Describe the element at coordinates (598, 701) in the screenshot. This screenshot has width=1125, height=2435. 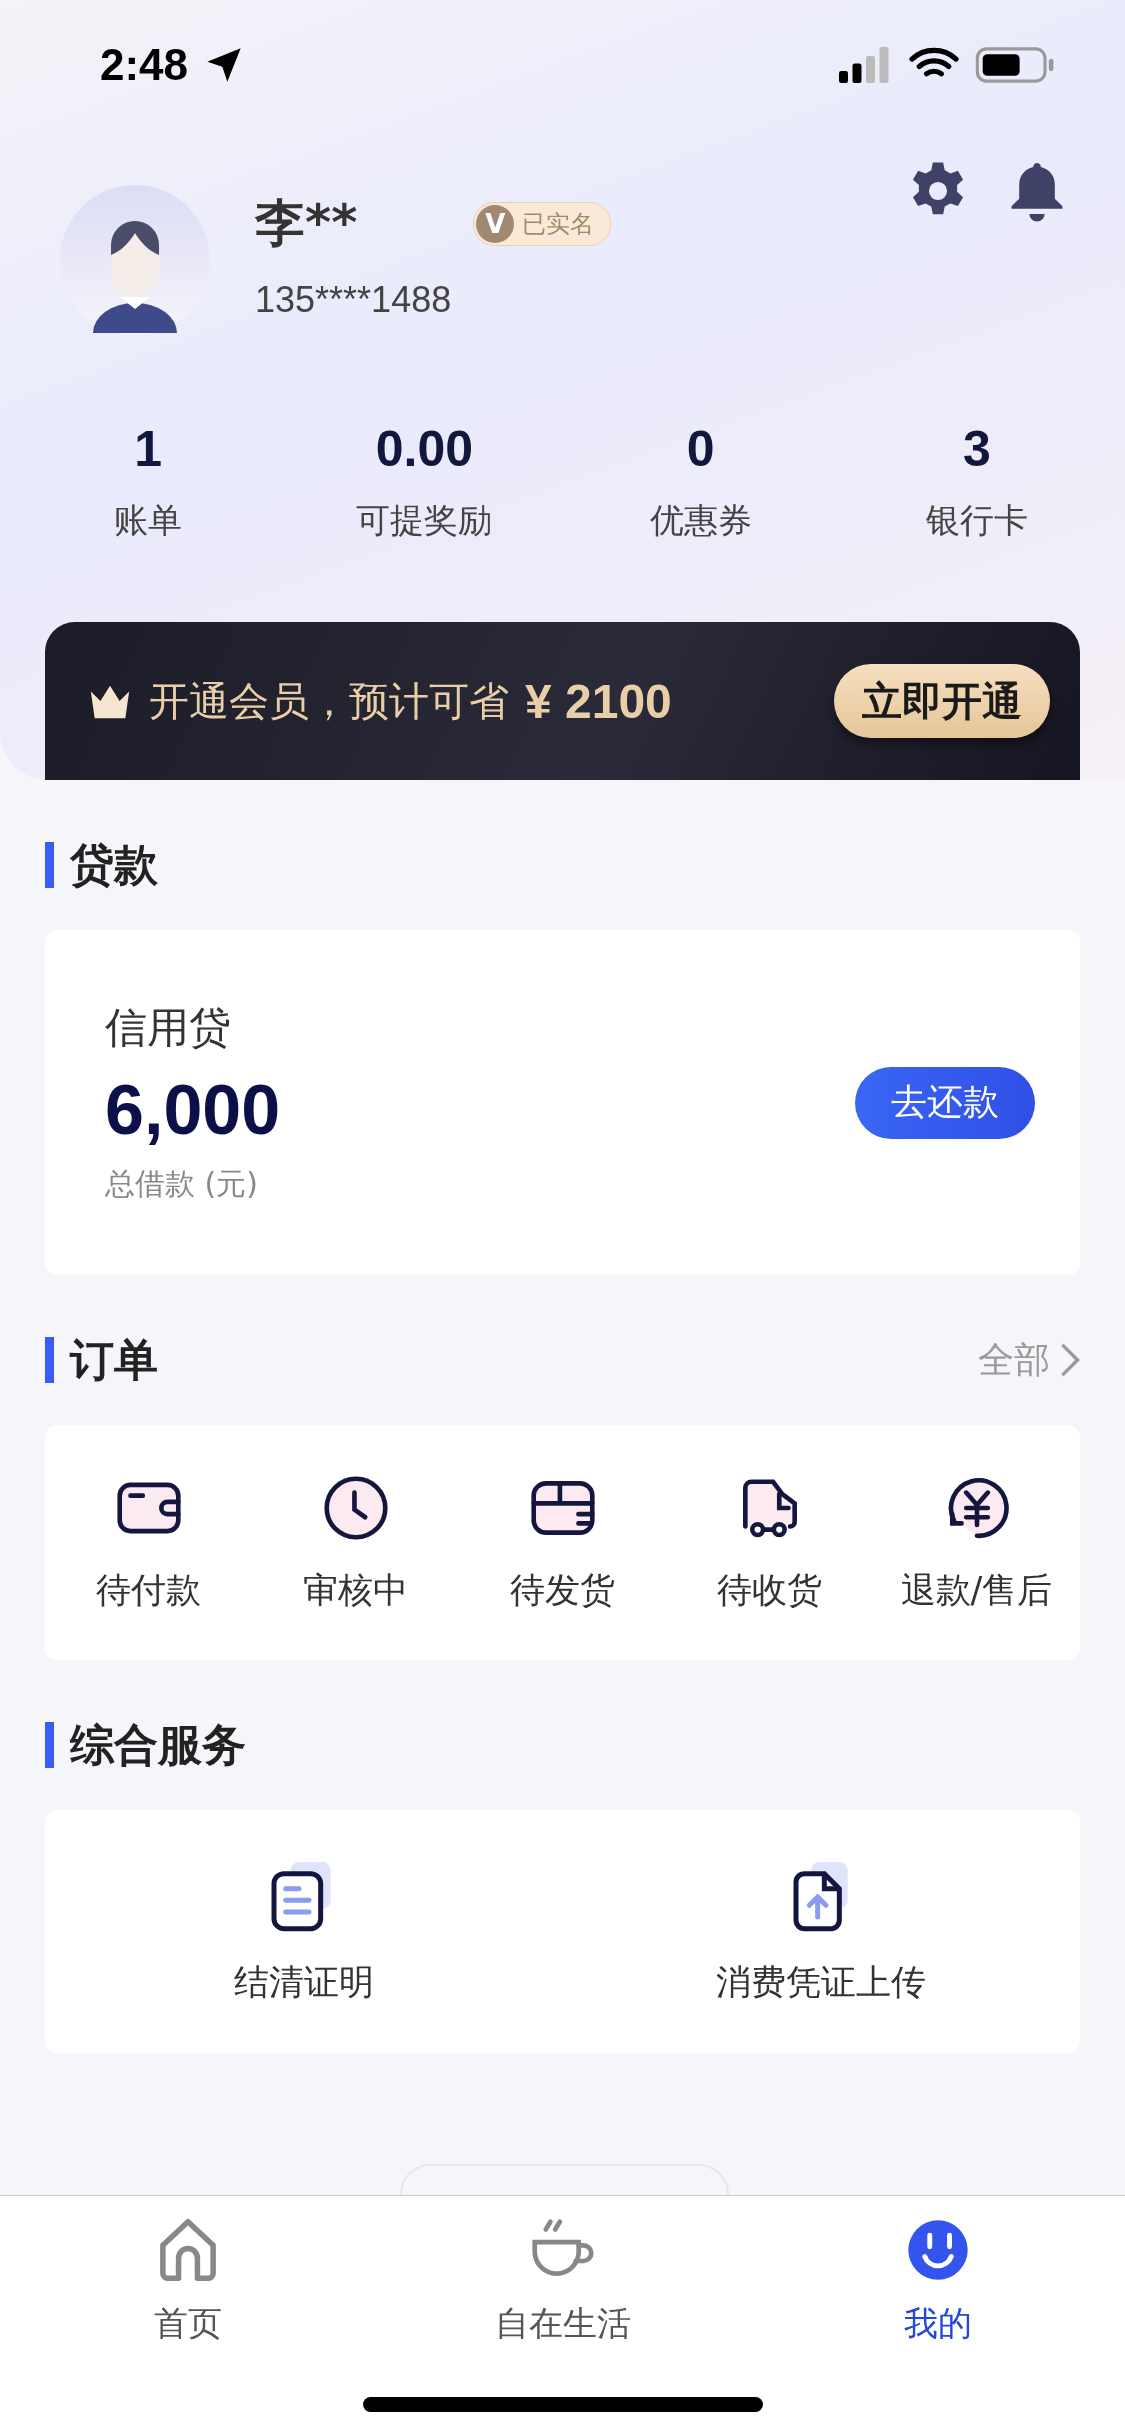
I see `savings-amount: ¥ 2100` at that location.